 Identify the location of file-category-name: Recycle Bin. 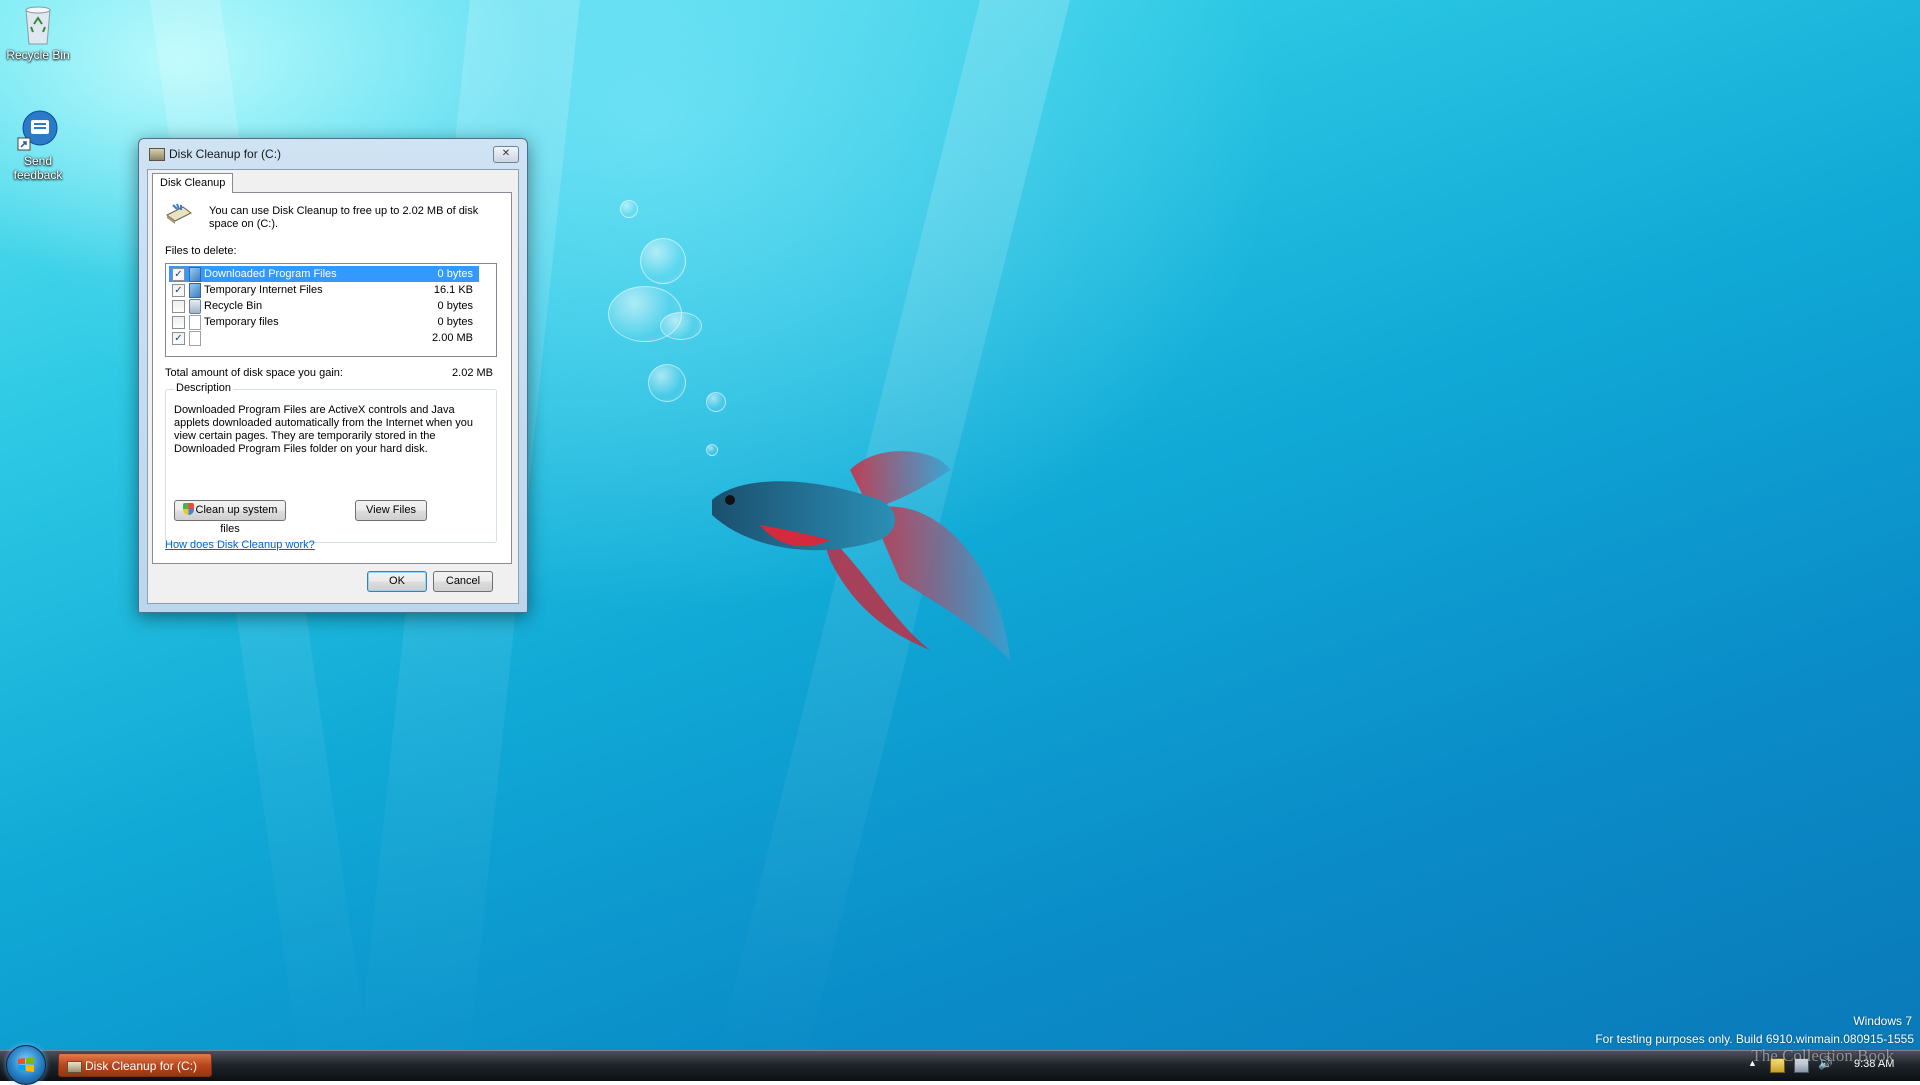
(233, 306).